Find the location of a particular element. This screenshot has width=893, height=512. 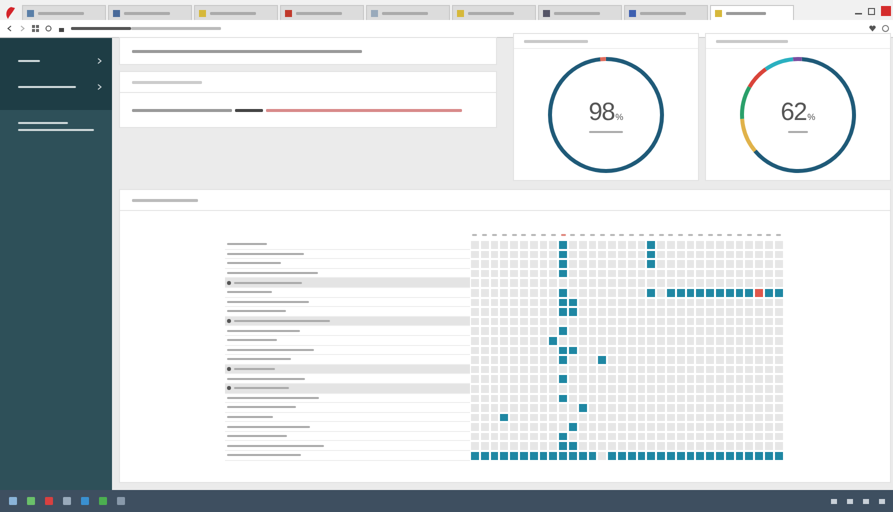

forward-icon is located at coordinates (22, 28).